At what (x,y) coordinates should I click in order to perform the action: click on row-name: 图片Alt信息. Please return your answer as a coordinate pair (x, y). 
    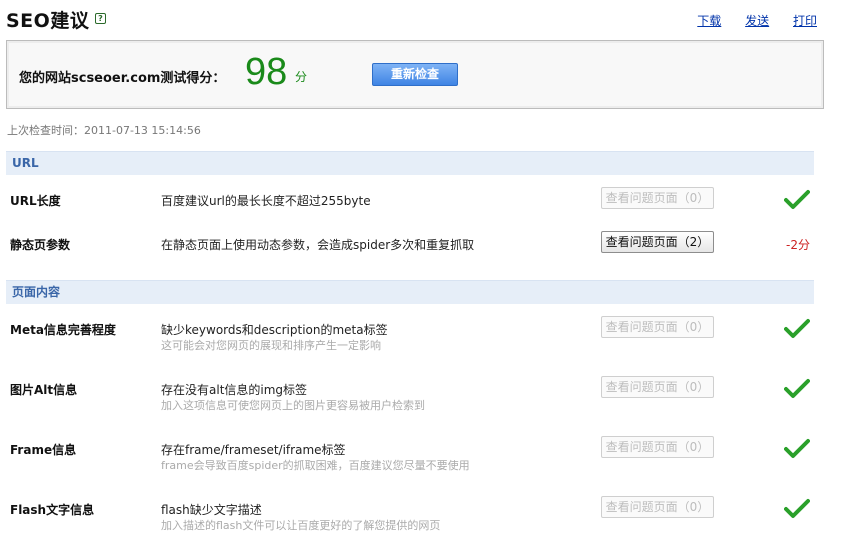
    Looking at the image, I should click on (44, 390).